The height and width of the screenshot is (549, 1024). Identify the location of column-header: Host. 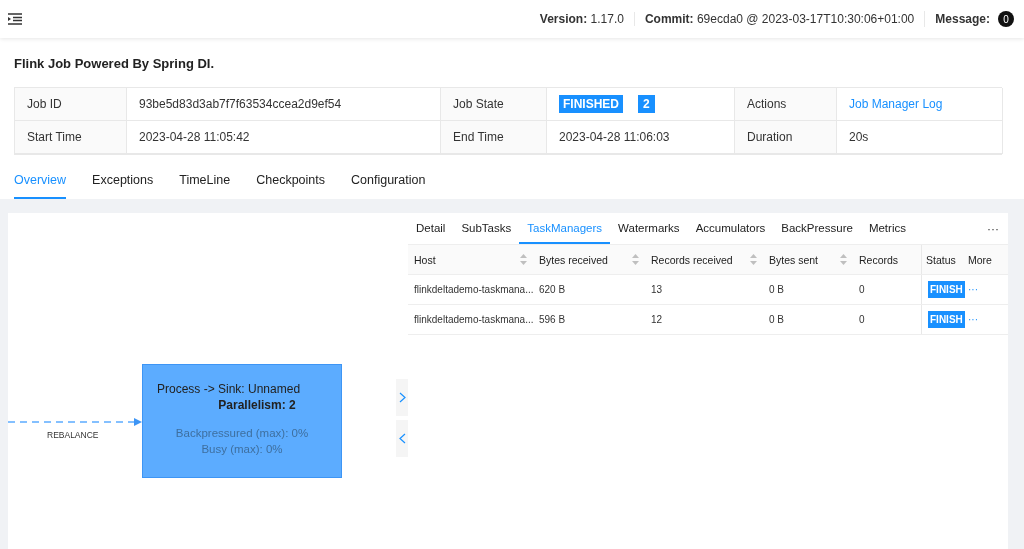
(425, 259).